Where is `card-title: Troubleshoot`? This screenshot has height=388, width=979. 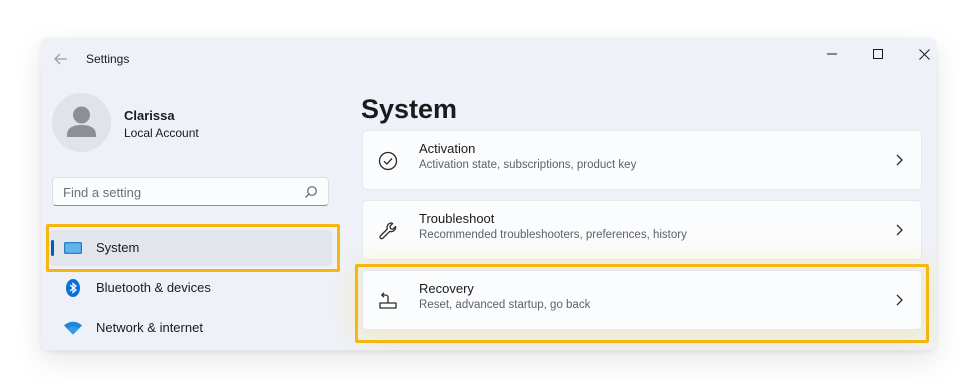 card-title: Troubleshoot is located at coordinates (457, 218).